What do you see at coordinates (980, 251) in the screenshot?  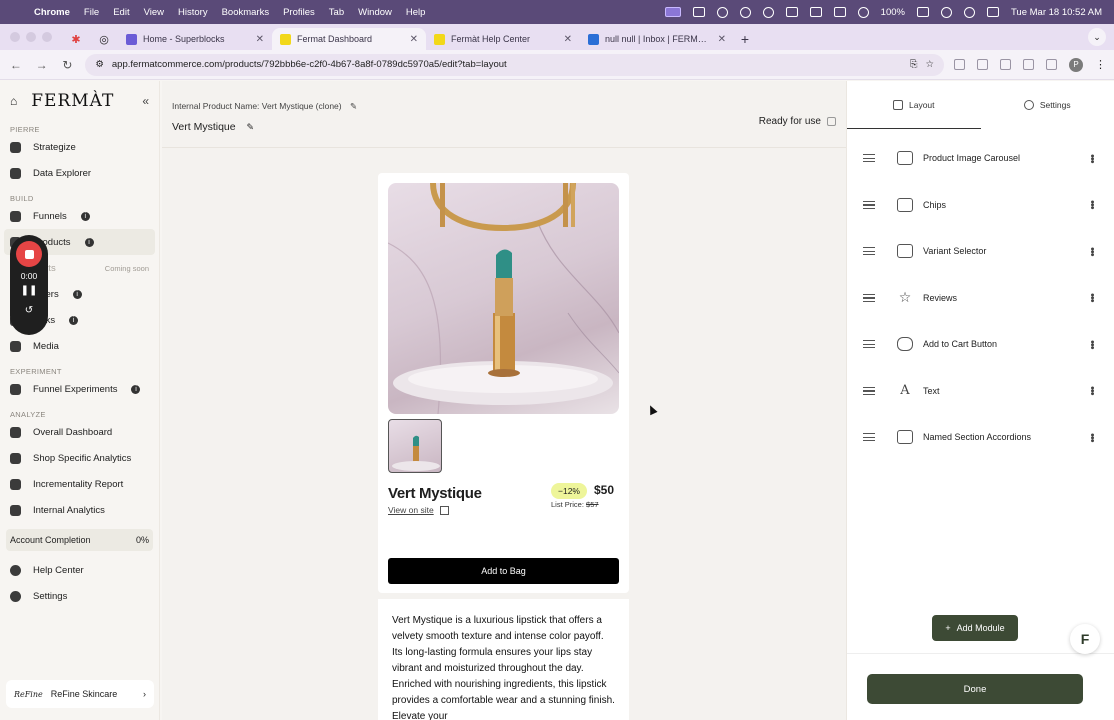 I see `module-row: Variant Selector •••` at bounding box center [980, 251].